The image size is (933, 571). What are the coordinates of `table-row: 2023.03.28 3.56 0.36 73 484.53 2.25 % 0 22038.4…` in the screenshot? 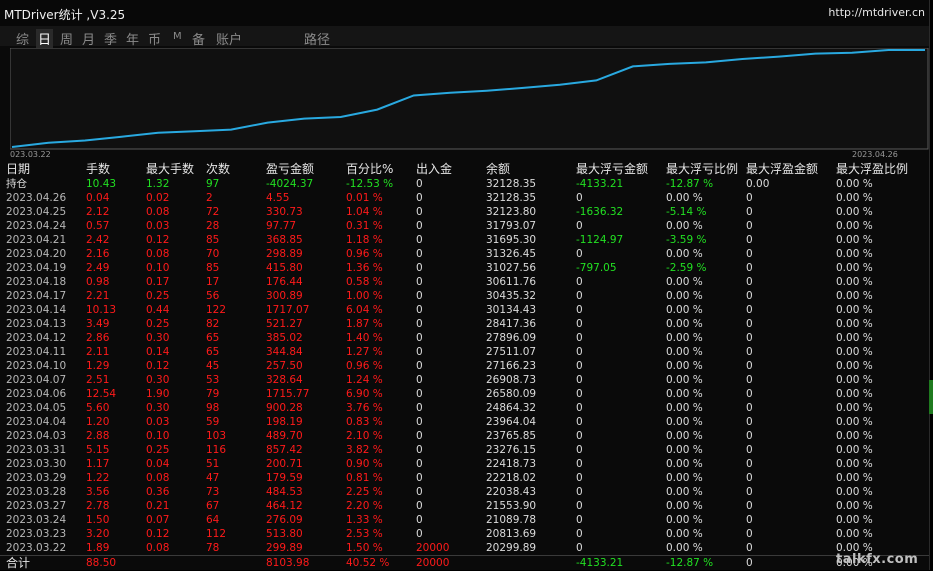 It's located at (464, 492).